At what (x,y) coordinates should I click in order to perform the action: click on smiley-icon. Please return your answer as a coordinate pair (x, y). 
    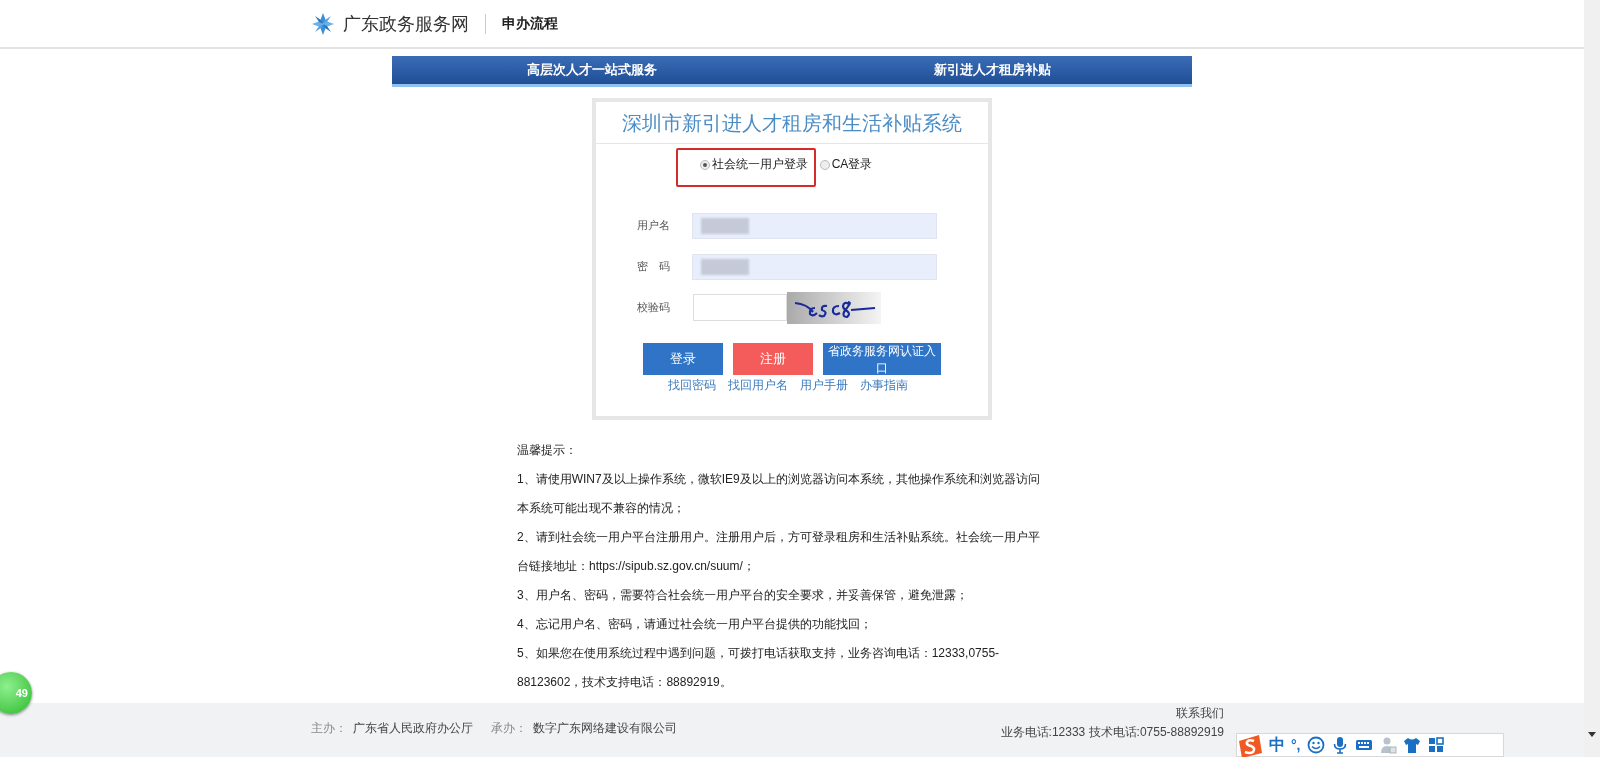
    Looking at the image, I should click on (1315, 745).